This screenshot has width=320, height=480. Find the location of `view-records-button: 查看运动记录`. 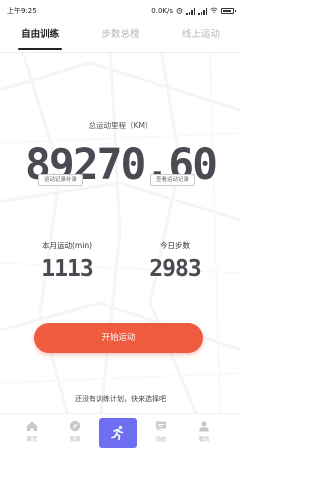

view-records-button: 查看运动记录 is located at coordinates (173, 180).